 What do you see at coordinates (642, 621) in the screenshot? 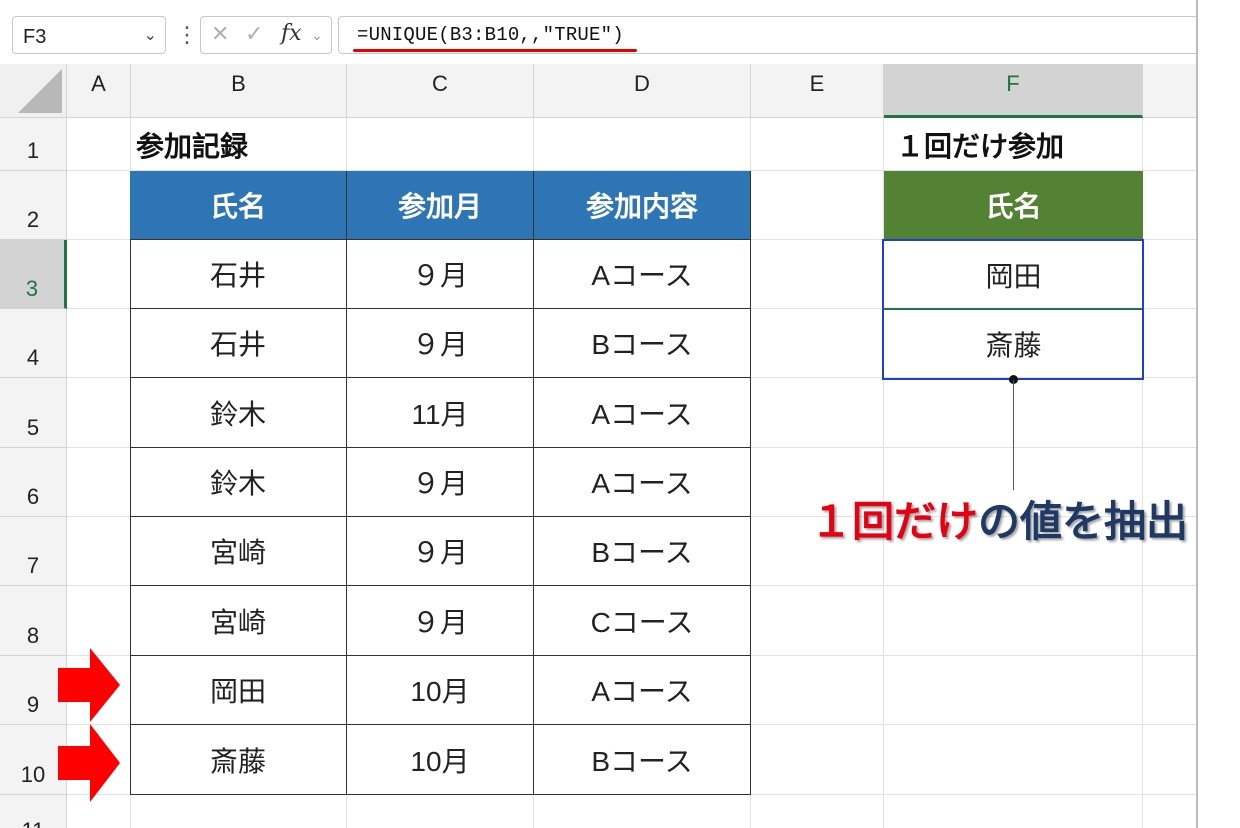
I see `table-cell: Cコース` at bounding box center [642, 621].